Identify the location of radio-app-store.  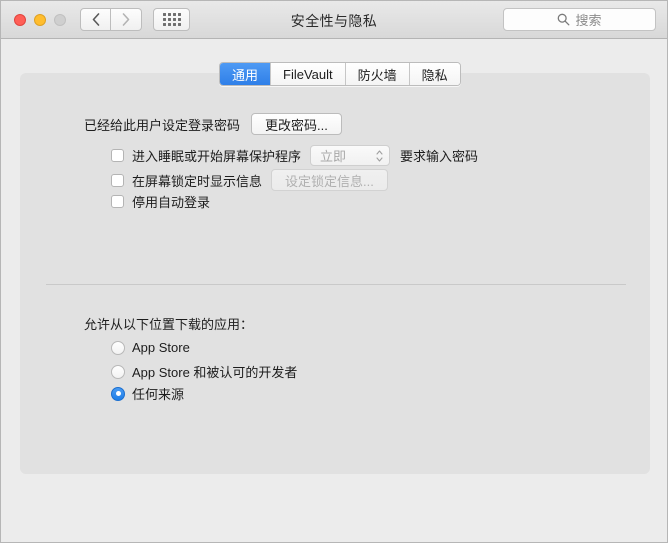
(118, 347).